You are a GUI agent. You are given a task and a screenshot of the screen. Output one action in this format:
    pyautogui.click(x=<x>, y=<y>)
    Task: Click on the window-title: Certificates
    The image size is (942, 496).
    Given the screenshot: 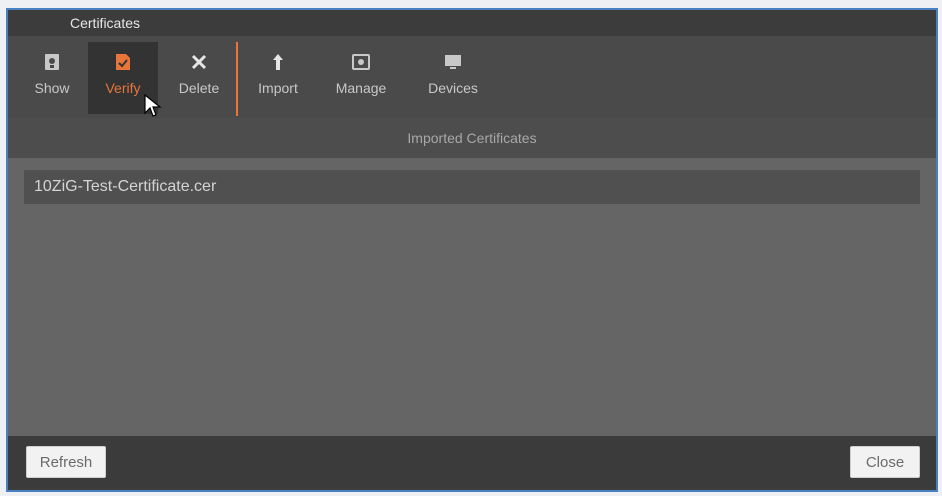 What is the action you would take?
    pyautogui.click(x=105, y=23)
    